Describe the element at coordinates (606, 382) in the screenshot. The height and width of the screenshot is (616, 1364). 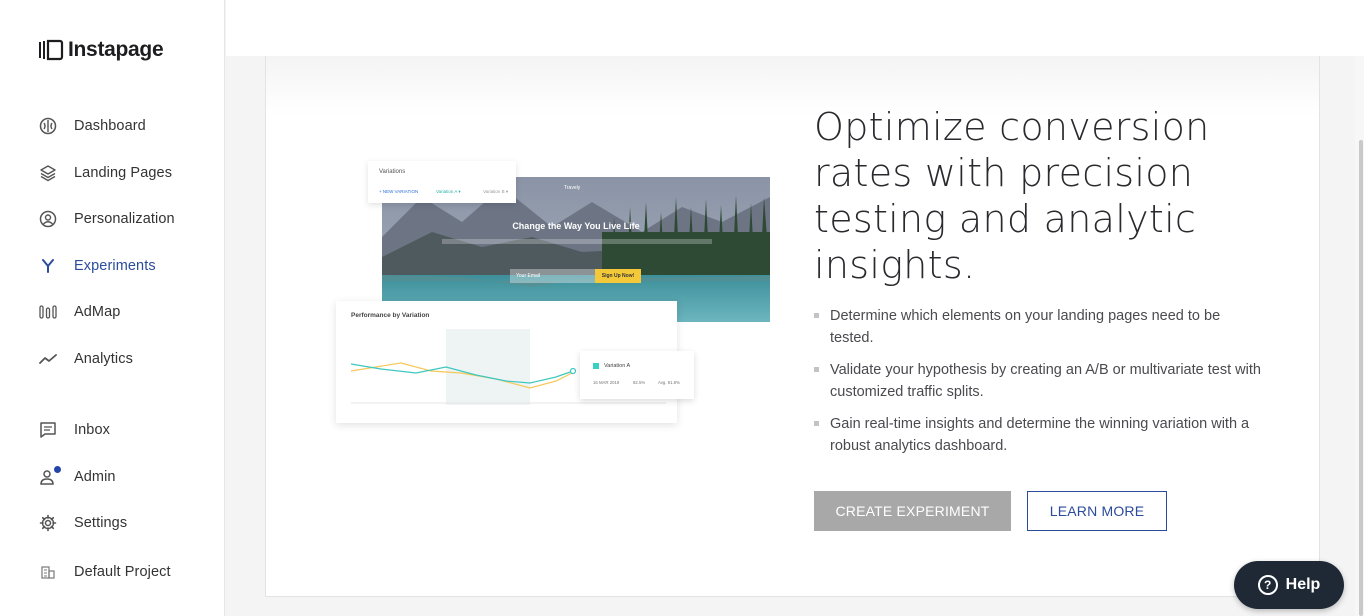
I see `tooltip-date: 16 MAR 2019` at that location.